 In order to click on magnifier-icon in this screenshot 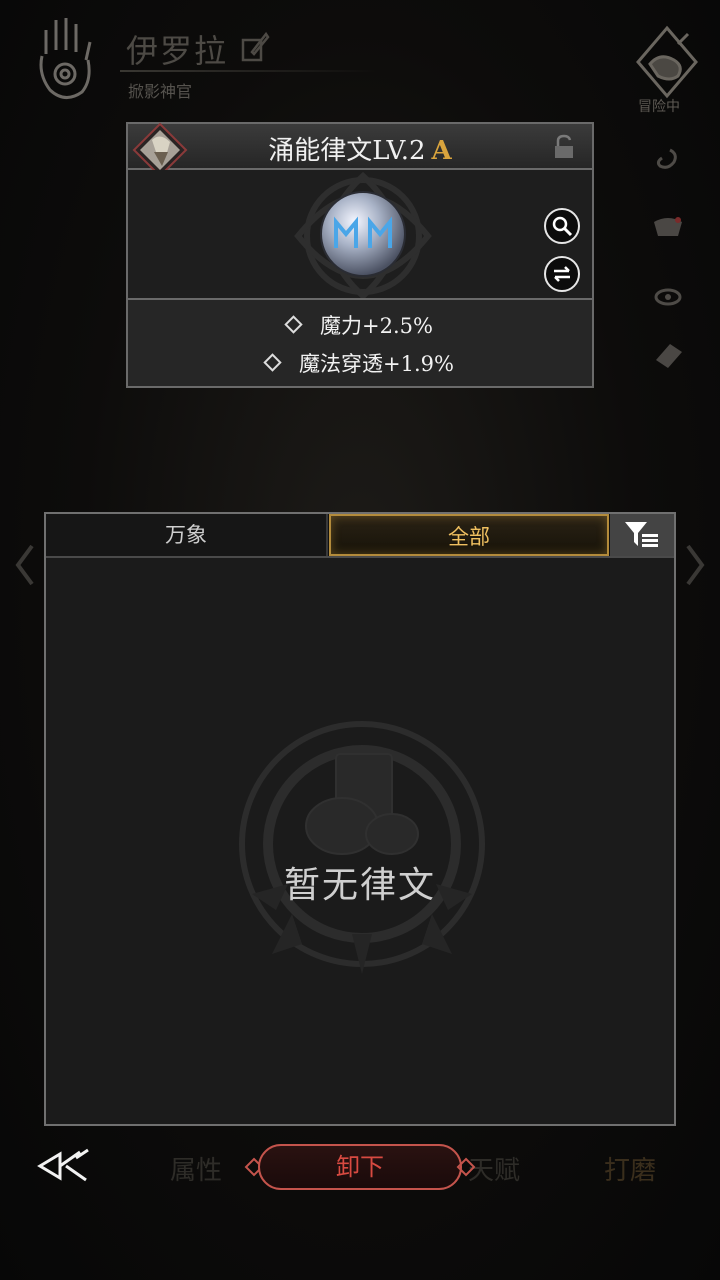, I will do `click(562, 226)`.